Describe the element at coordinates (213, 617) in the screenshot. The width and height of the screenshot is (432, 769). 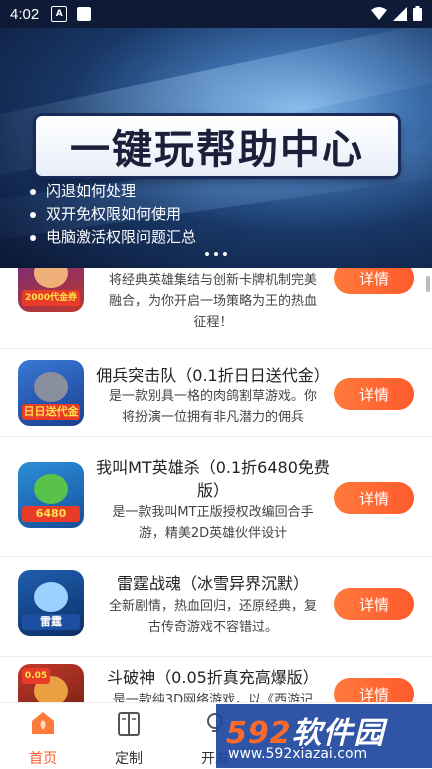
I see `game-desc: 全新剧情，热血回归，还原经典，复 古传奇游戏不容错过。` at that location.